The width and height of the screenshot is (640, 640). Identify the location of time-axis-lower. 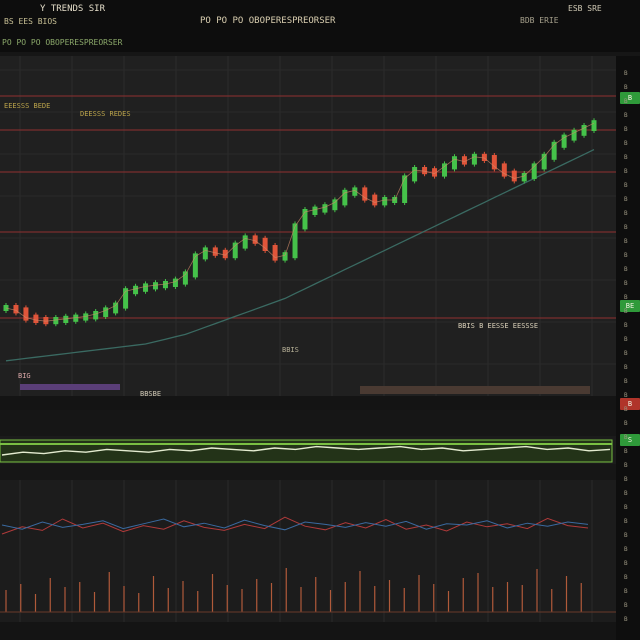
(308, 631).